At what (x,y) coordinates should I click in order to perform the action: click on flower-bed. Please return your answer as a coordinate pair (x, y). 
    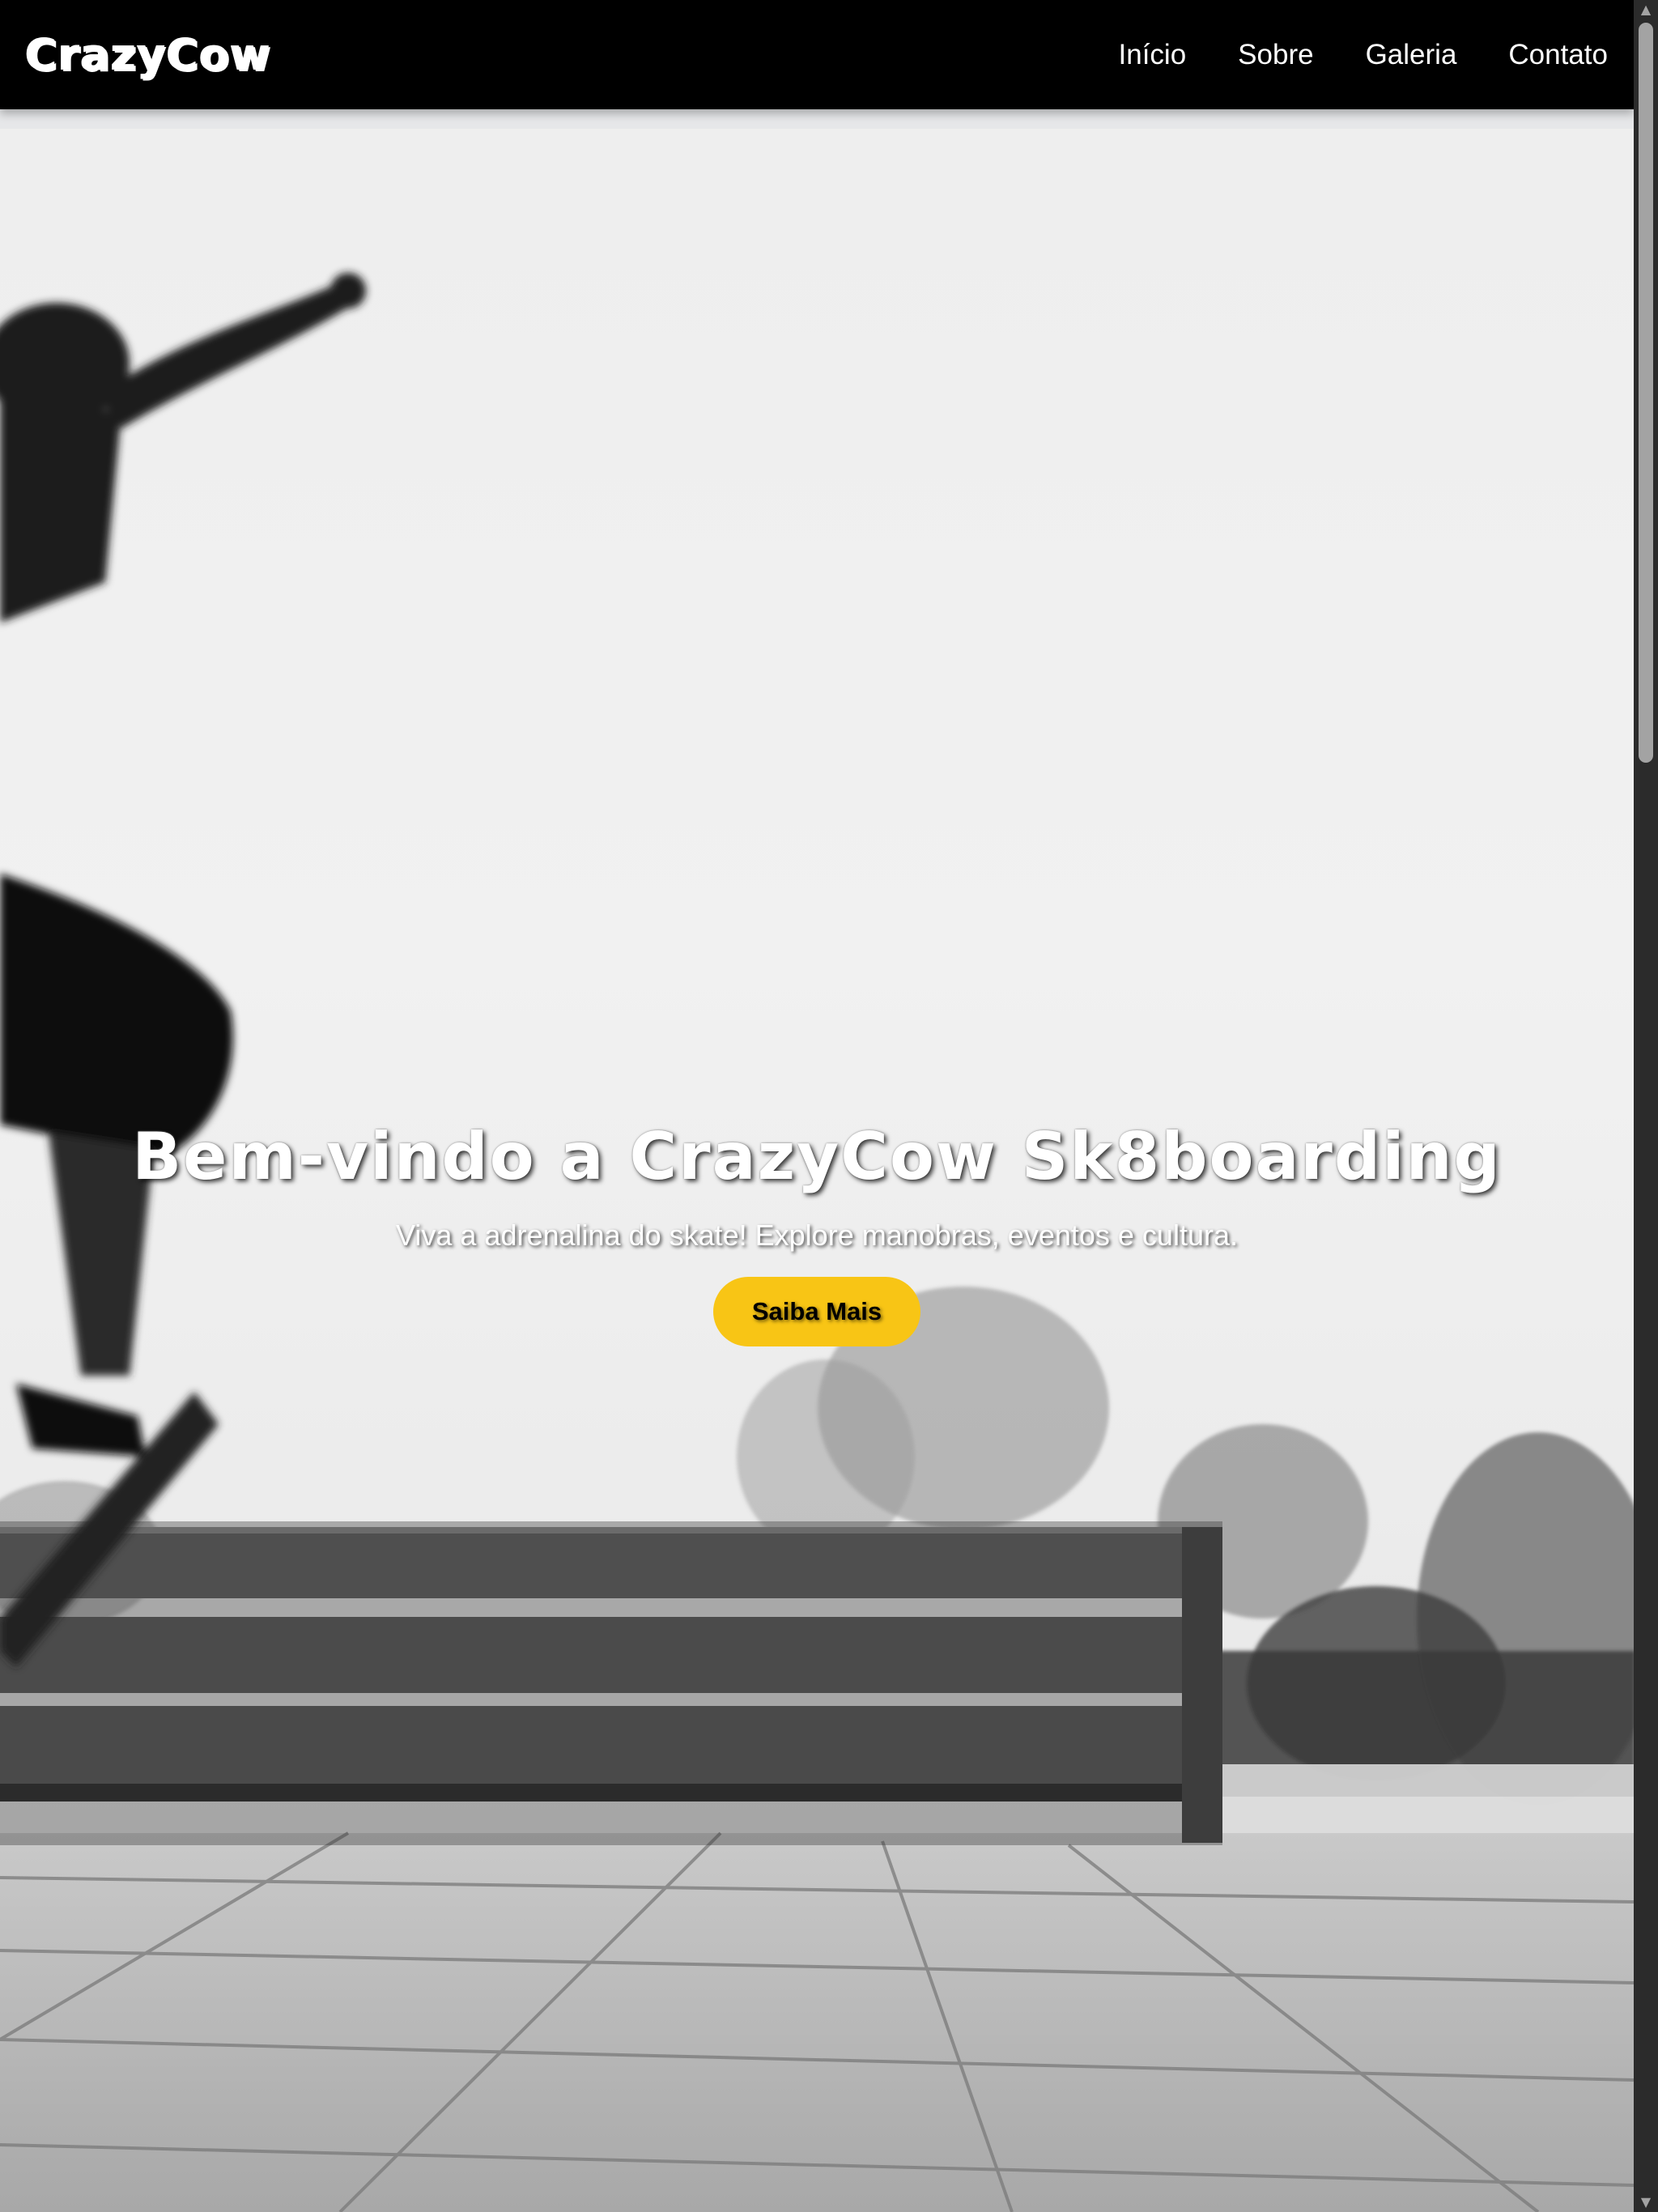
    Looking at the image, I should click on (1428, 1800).